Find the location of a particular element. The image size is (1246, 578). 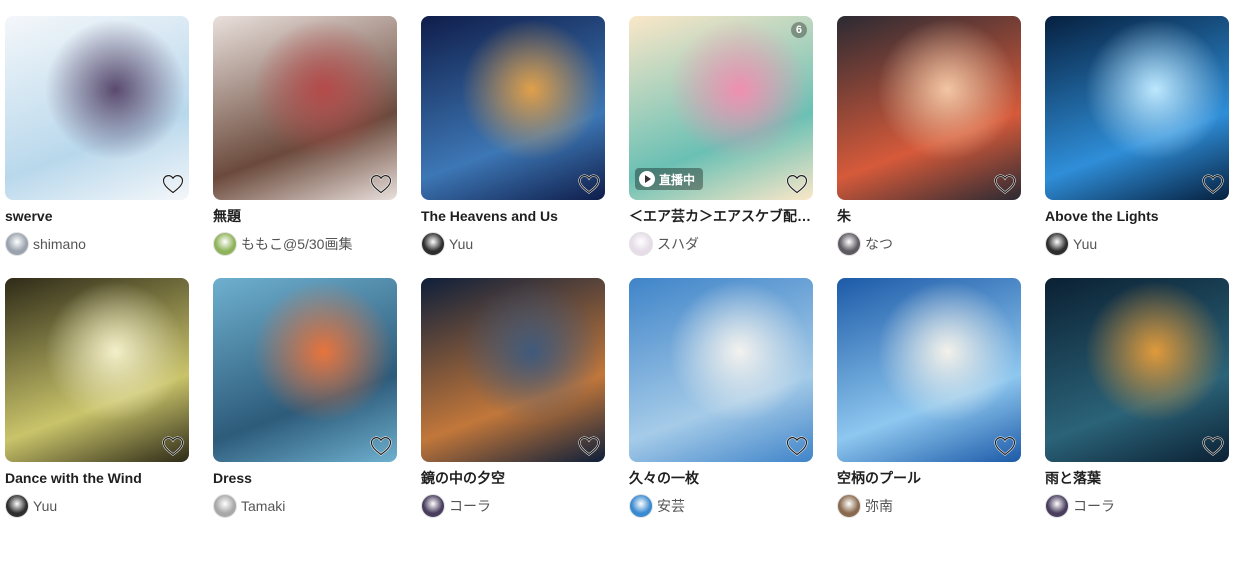

author-name: ももこ@5/30画集 is located at coordinates (297, 244).